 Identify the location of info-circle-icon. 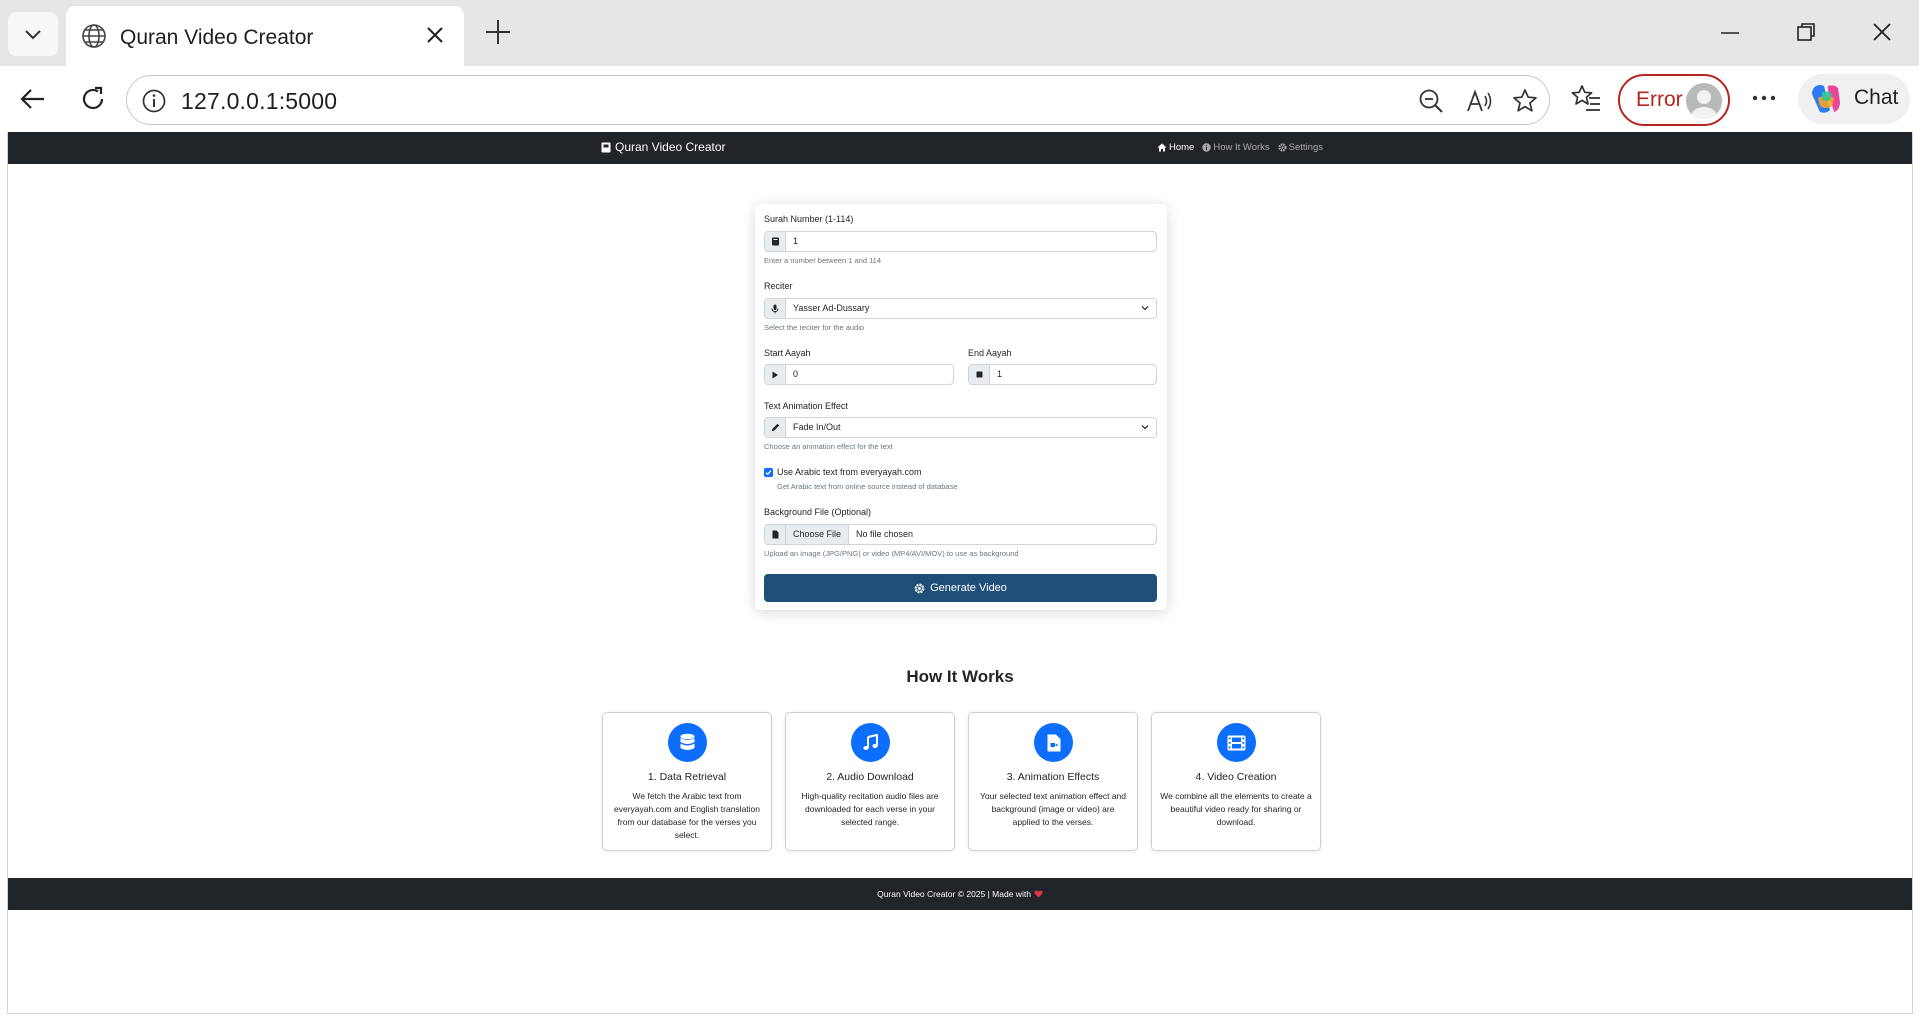
(1207, 147).